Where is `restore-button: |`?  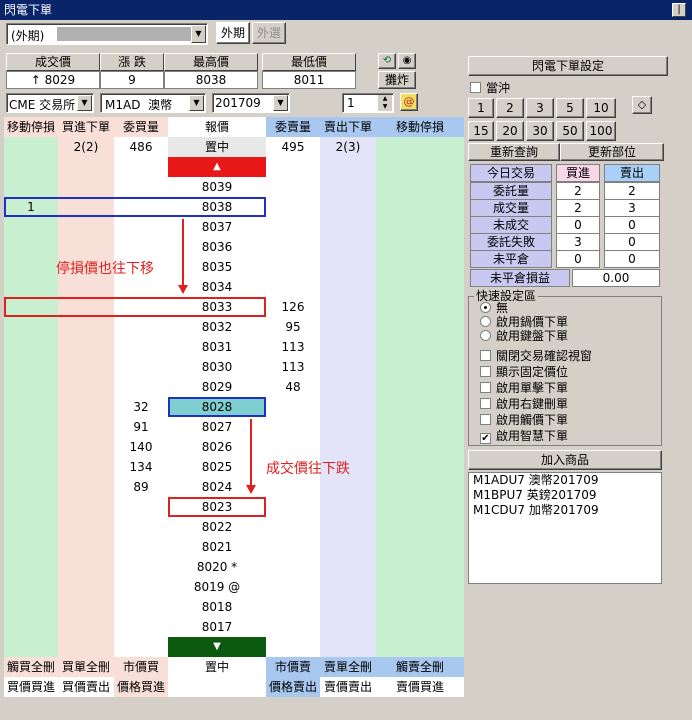 restore-button: | is located at coordinates (679, 10).